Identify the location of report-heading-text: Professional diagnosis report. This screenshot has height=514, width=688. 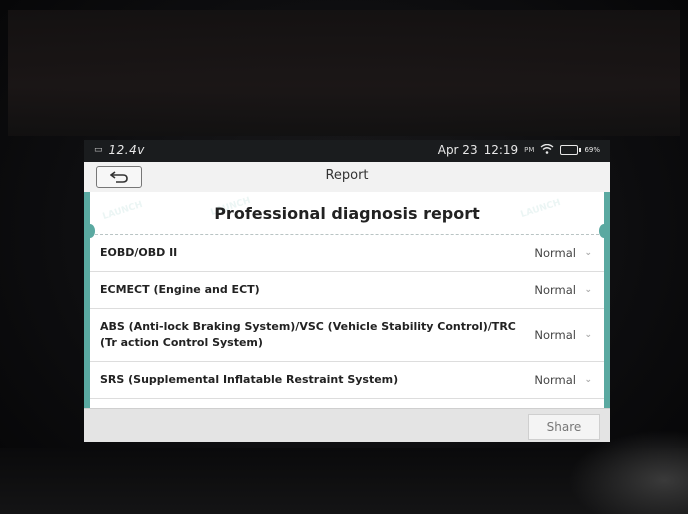
(347, 213).